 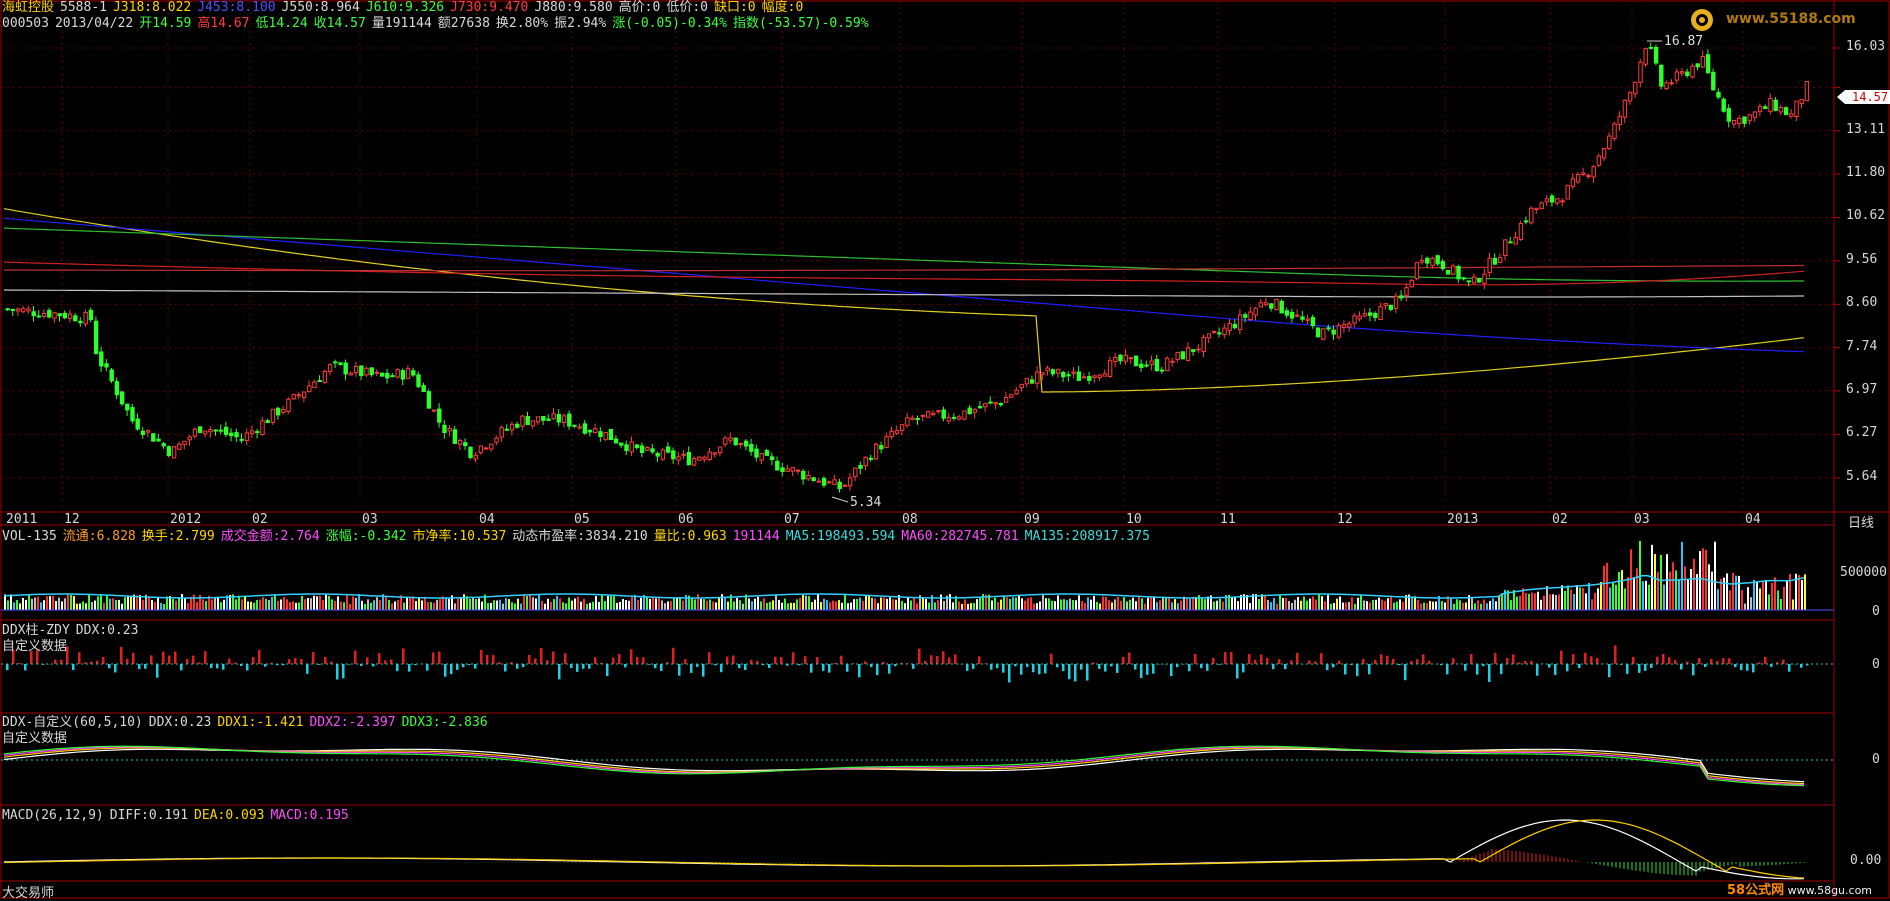 What do you see at coordinates (28, 891) in the screenshot?
I see `app-name: 大交易师` at bounding box center [28, 891].